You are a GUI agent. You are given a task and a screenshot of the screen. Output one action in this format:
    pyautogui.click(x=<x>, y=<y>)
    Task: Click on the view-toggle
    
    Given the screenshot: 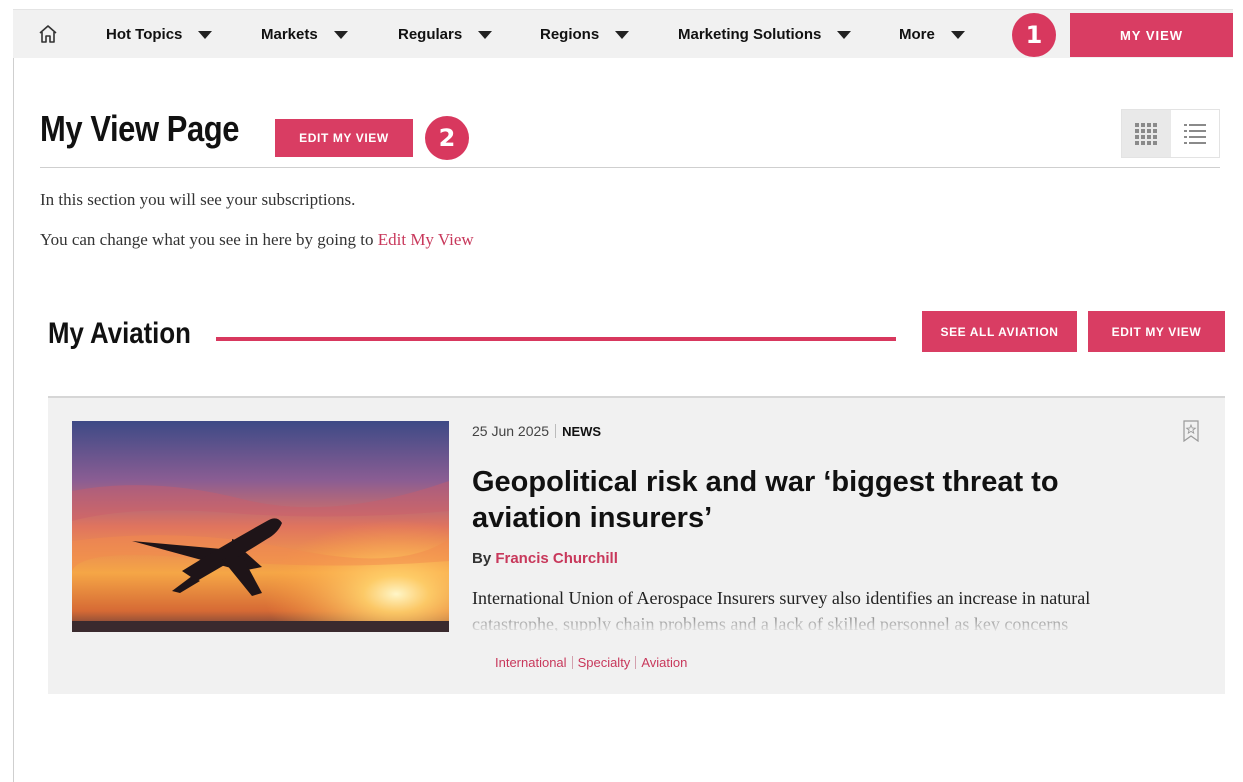 What is the action you would take?
    pyautogui.click(x=1170, y=133)
    